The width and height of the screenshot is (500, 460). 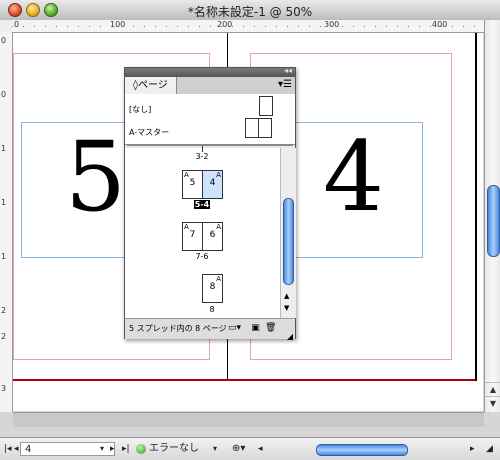 What do you see at coordinates (234, 328) in the screenshot?
I see `page-size-icon: ▭▾` at bounding box center [234, 328].